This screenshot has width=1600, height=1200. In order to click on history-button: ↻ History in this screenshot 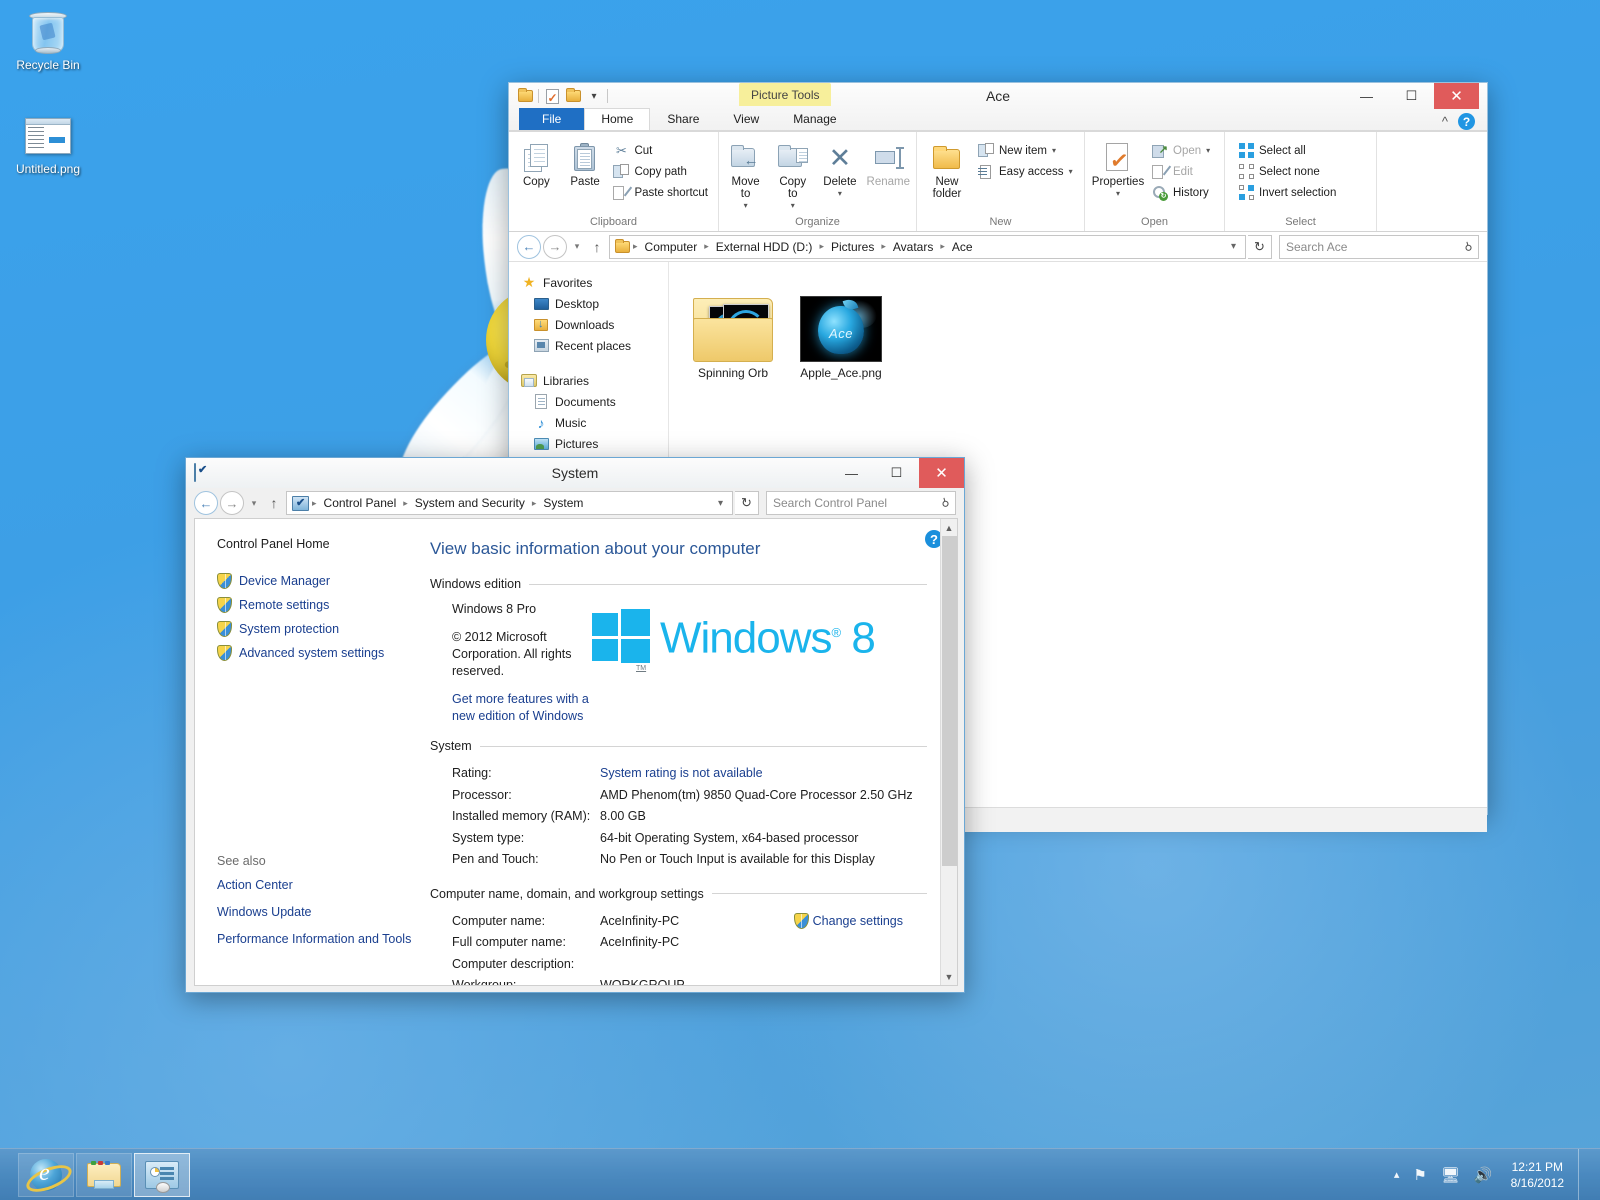, I will do `click(1182, 192)`.